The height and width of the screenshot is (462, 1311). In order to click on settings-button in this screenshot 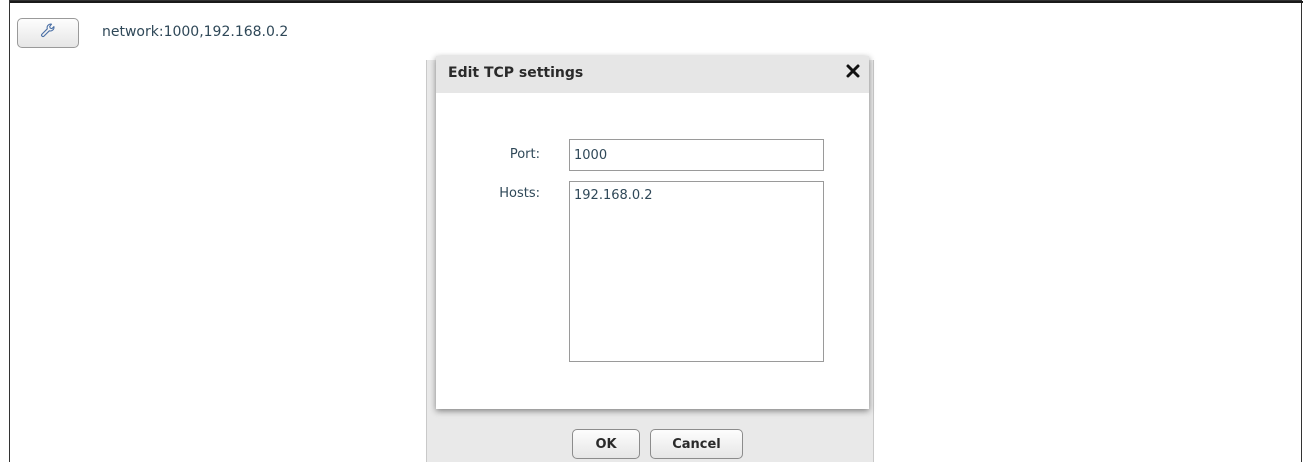, I will do `click(48, 33)`.